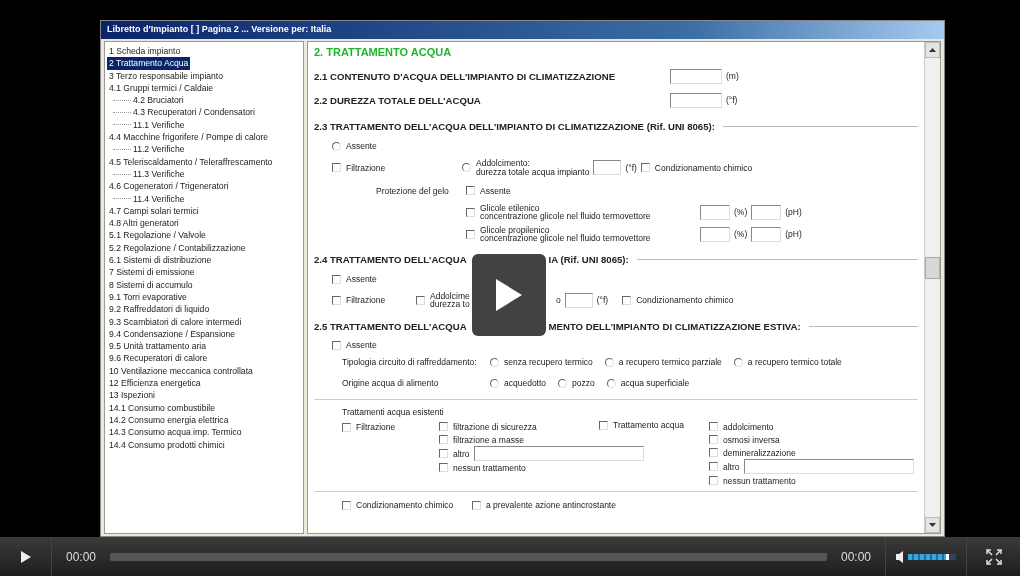  I want to click on scrollbar-thumb, so click(932, 267).